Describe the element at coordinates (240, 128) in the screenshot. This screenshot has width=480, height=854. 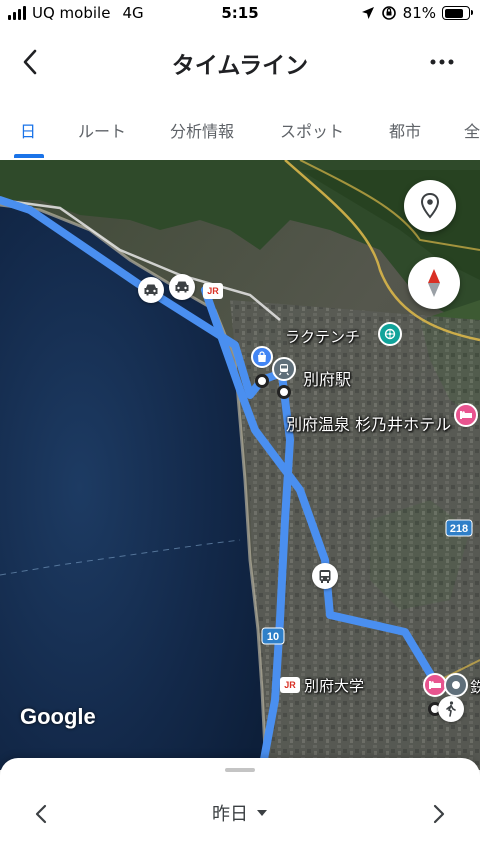
I see `tab-bar: 日 ルート 分析情報 スポット 都市 全` at that location.